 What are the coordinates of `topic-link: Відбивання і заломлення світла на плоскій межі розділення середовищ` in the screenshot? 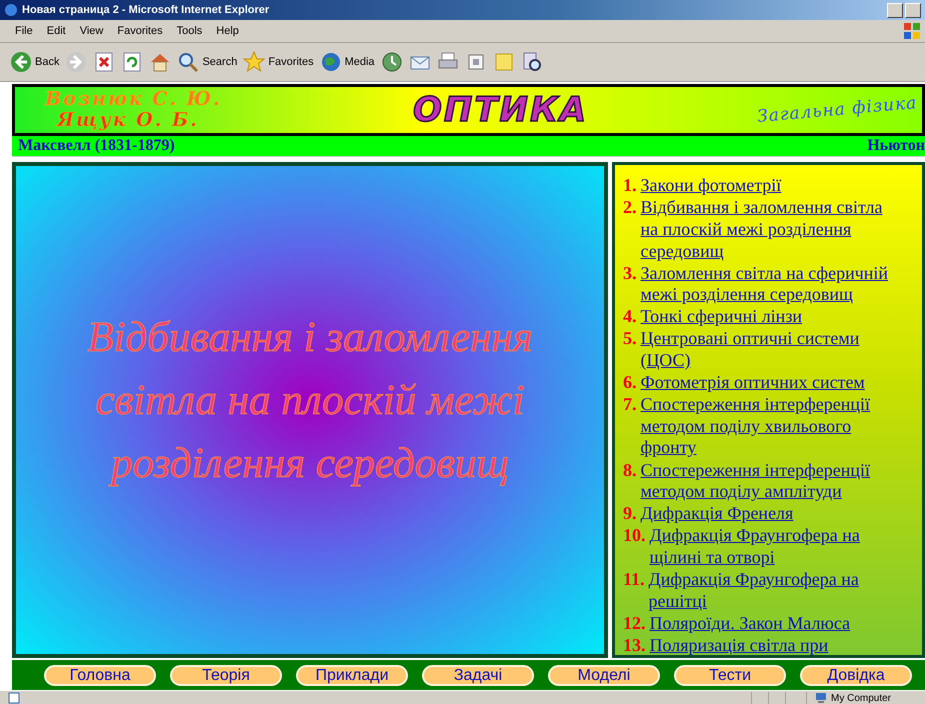 It's located at (771, 229).